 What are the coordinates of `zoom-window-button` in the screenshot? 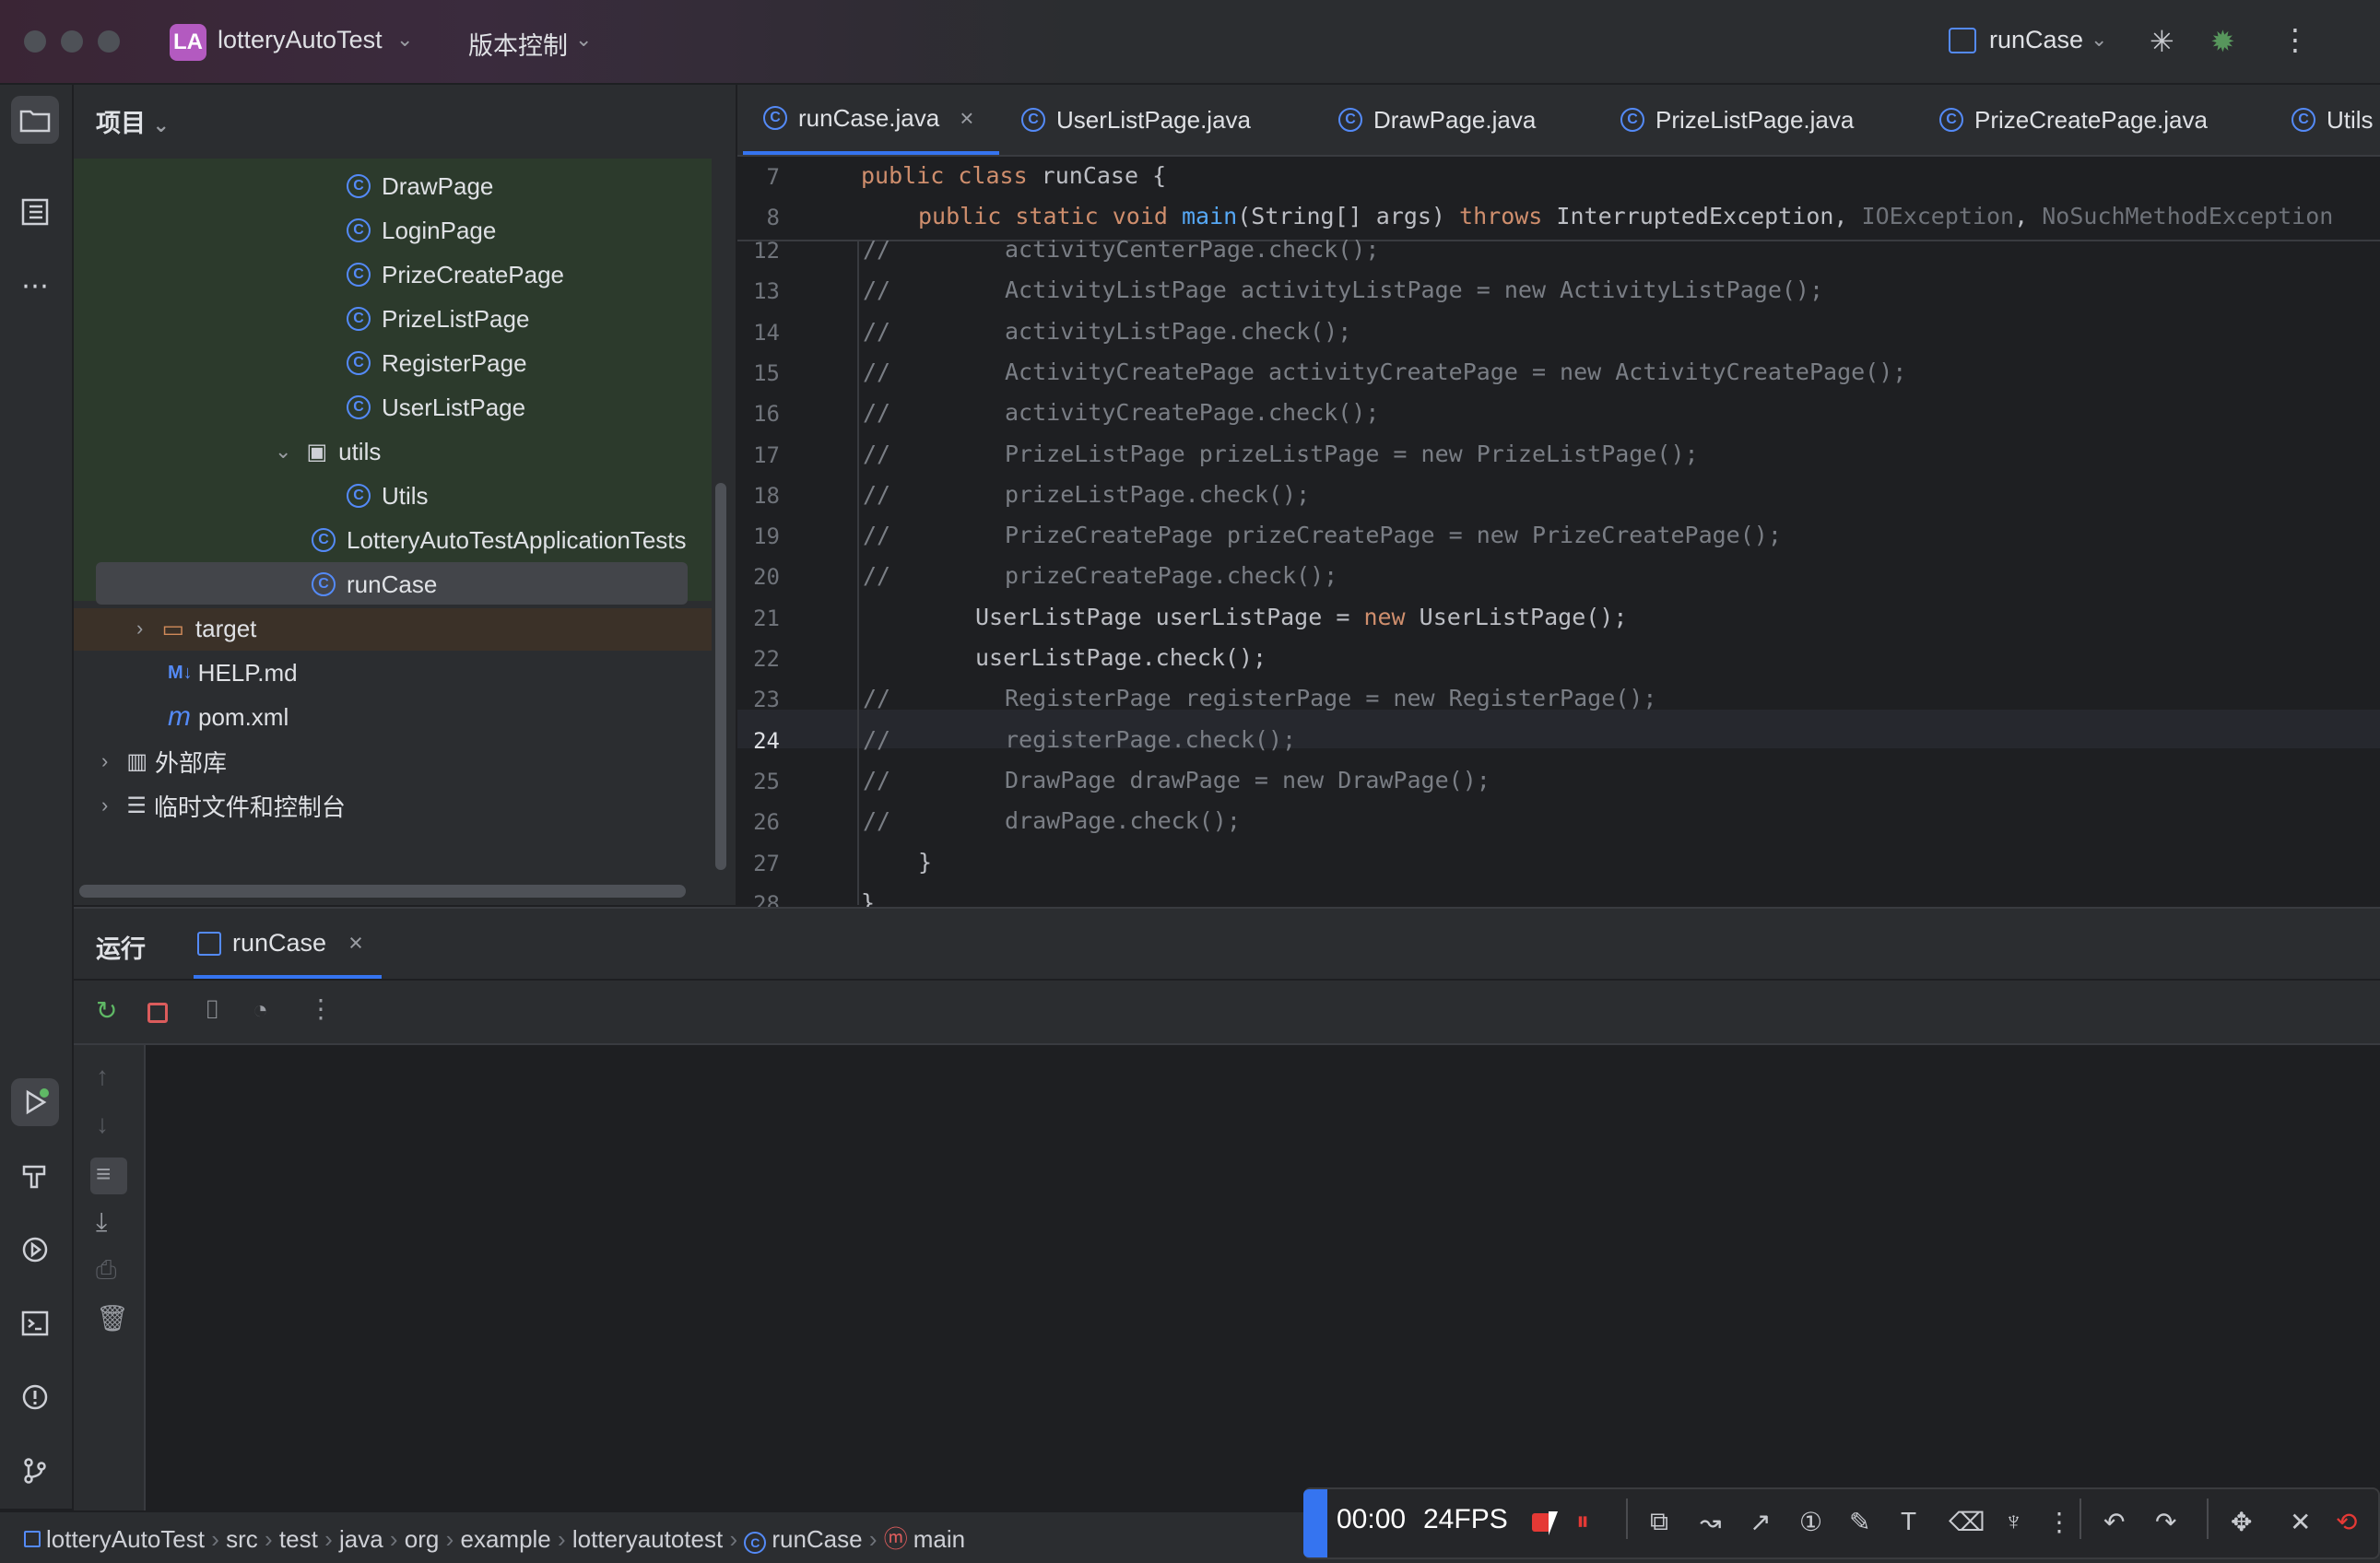 It's located at (109, 41).